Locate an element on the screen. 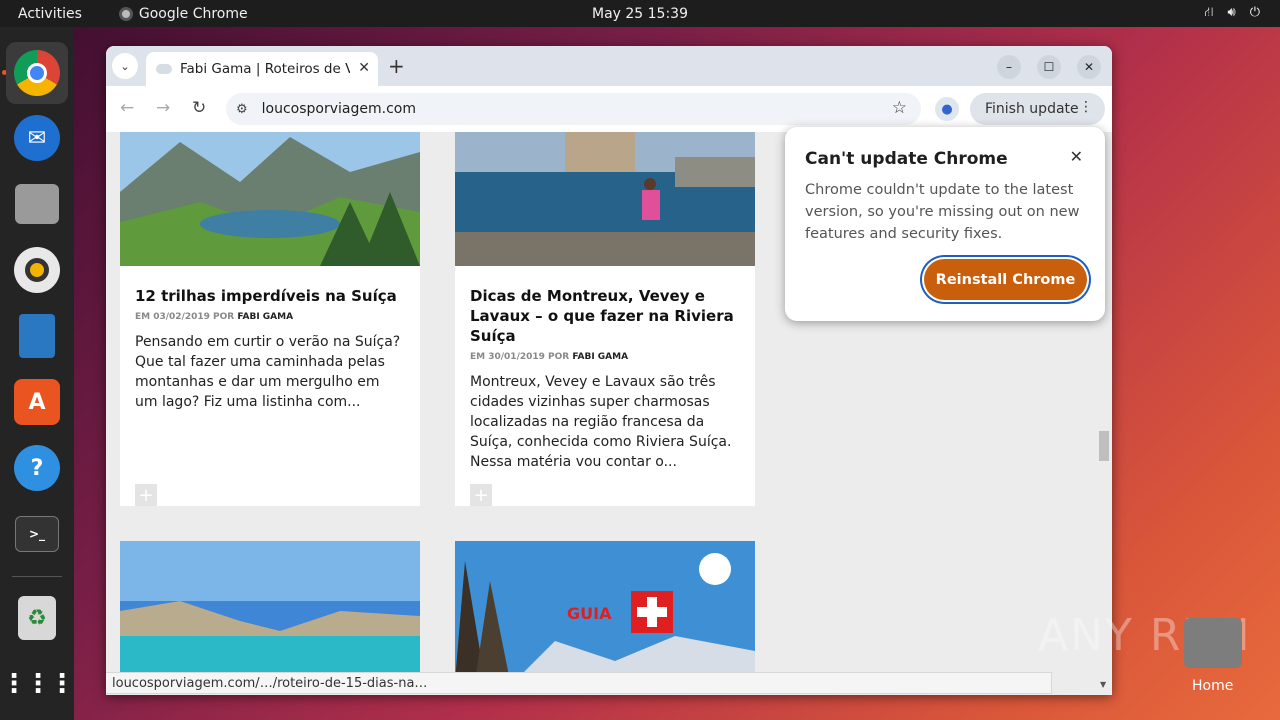  network-icon: ⛙ is located at coordinates (1209, 12).